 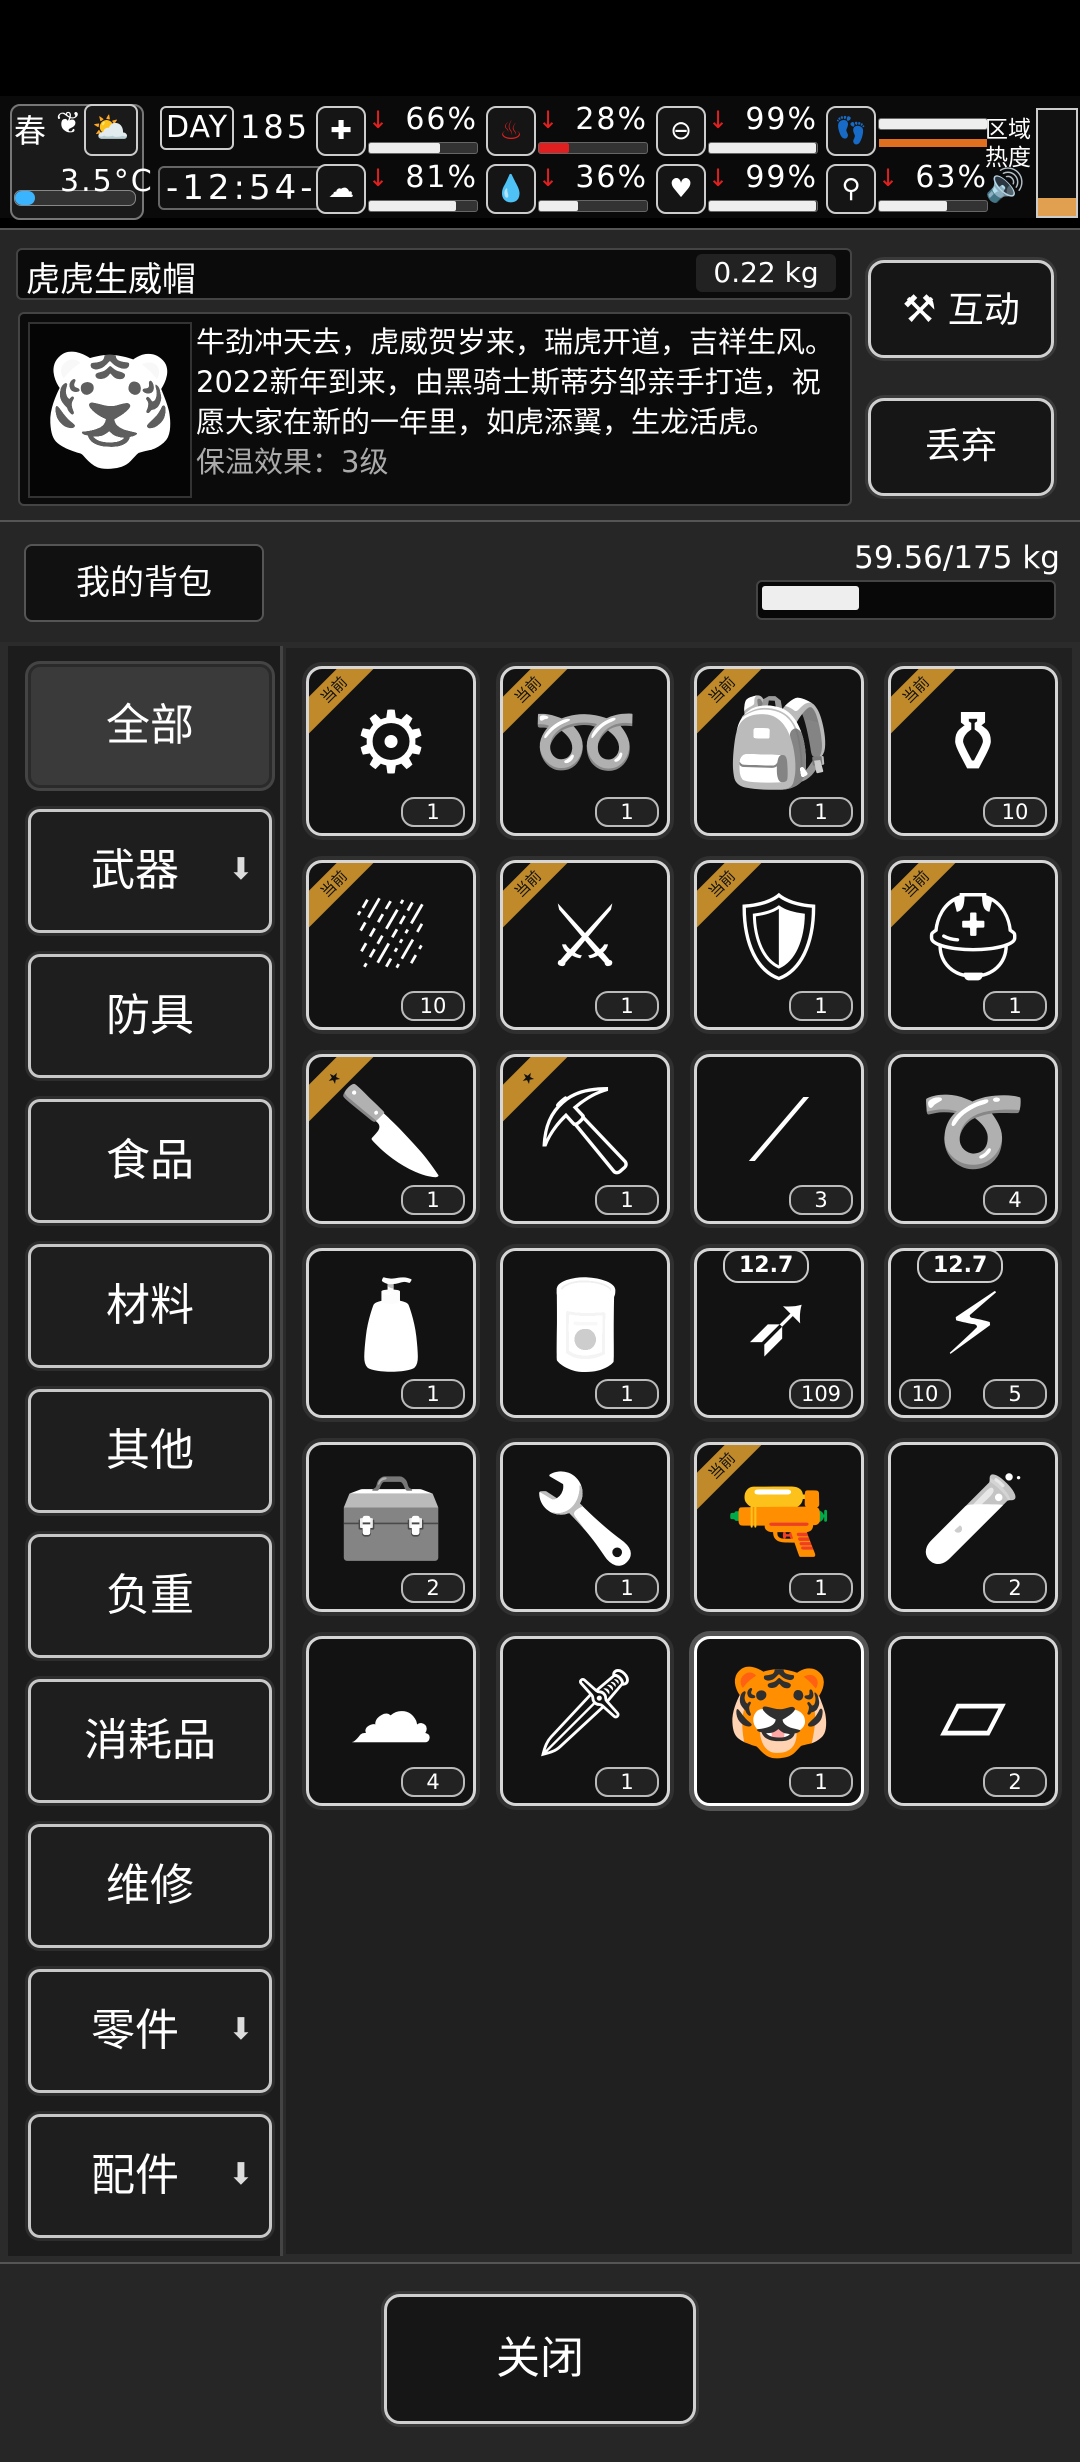 I want to click on close-button: 关闭, so click(x=540, y=2359).